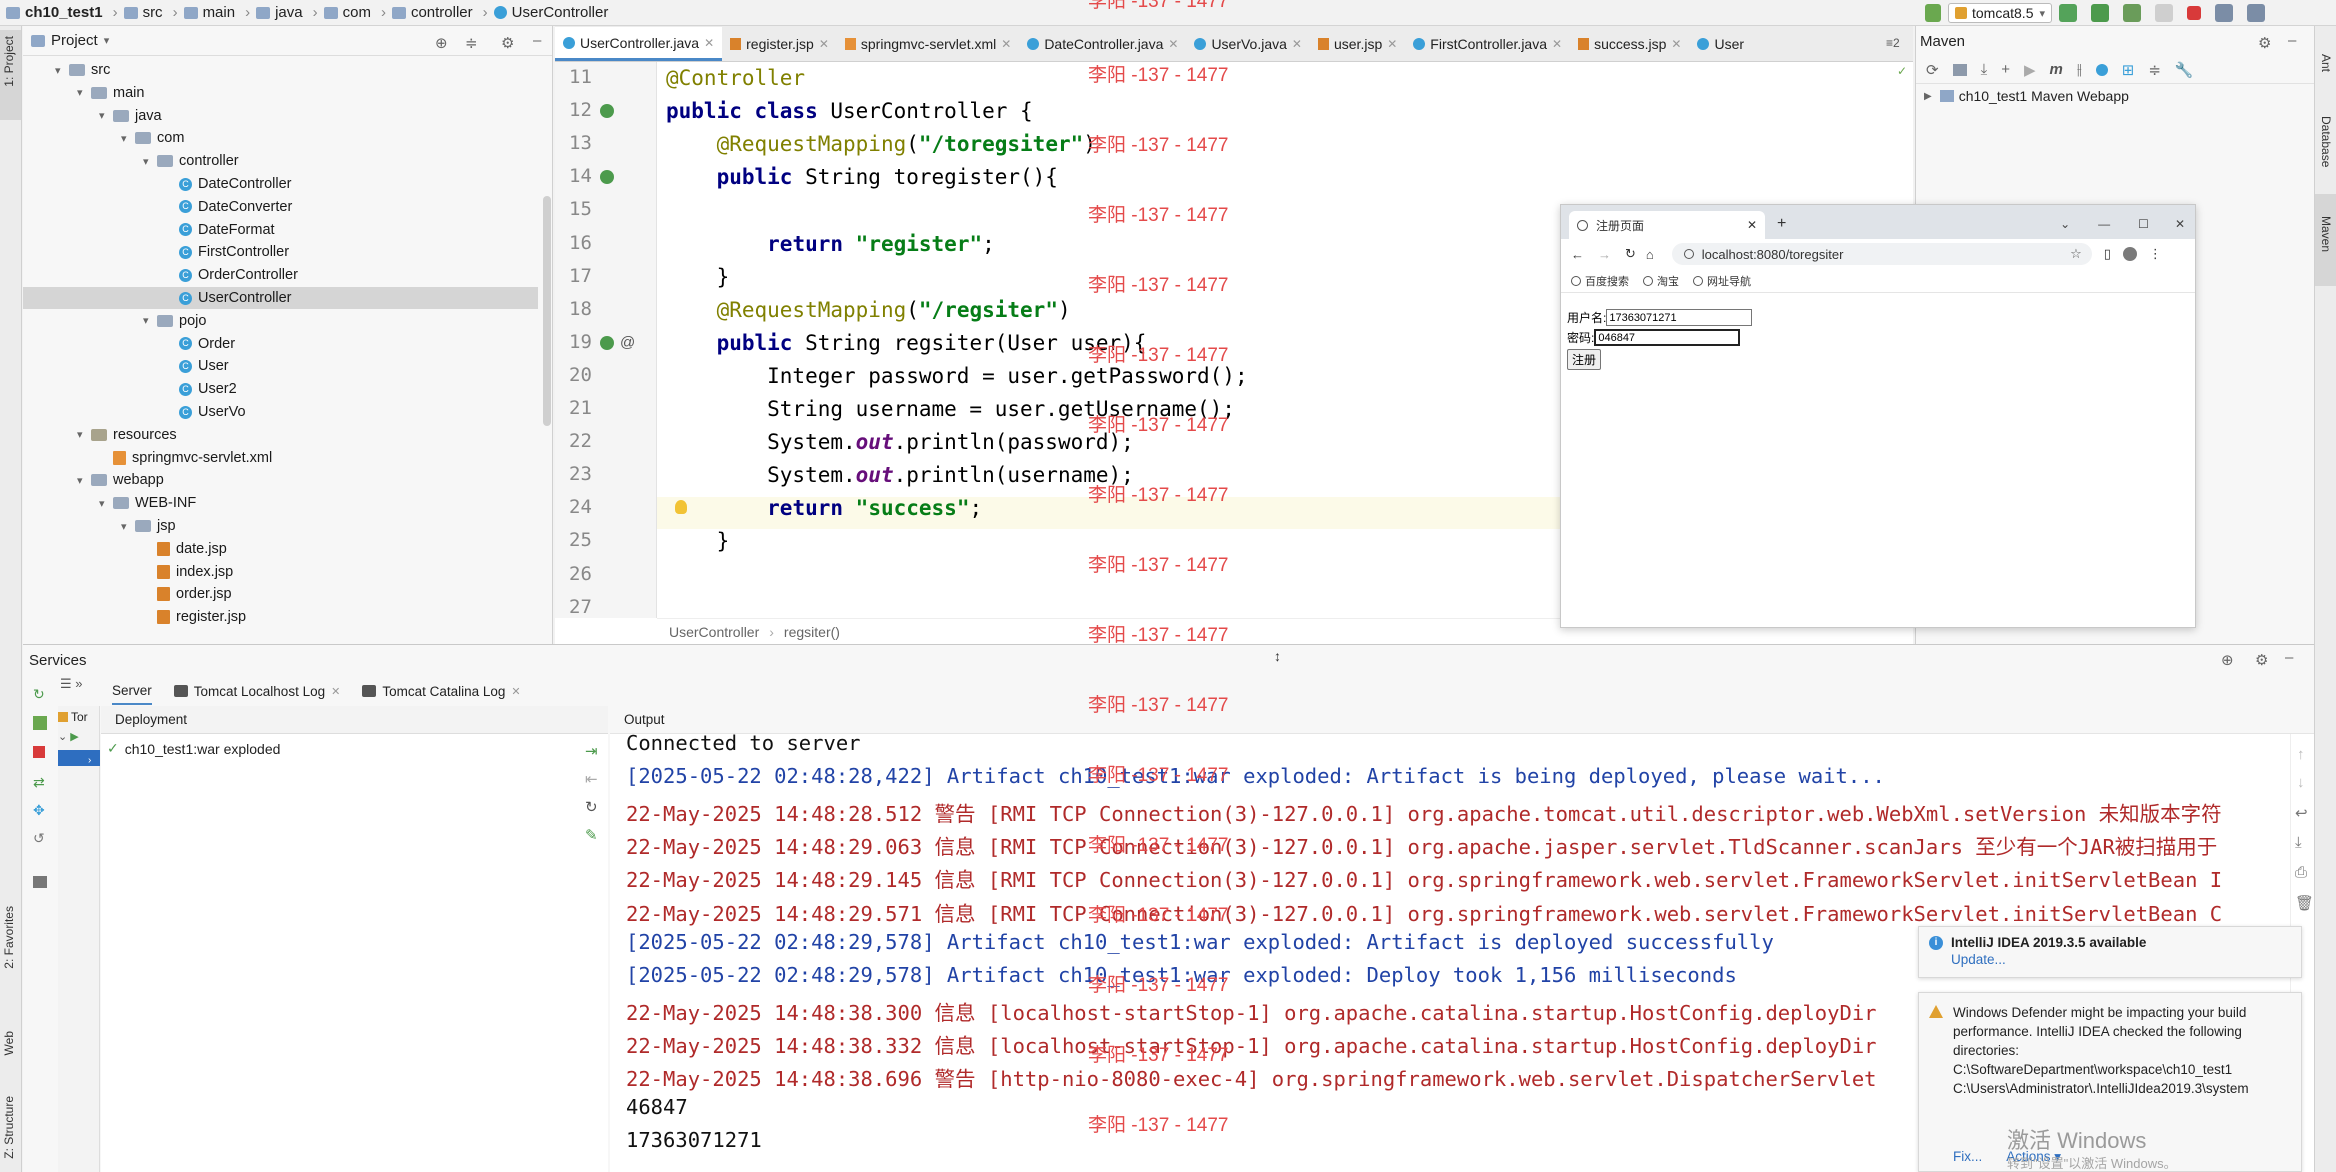  Describe the element at coordinates (1584, 359) in the screenshot. I see `register-button: 注册` at that location.